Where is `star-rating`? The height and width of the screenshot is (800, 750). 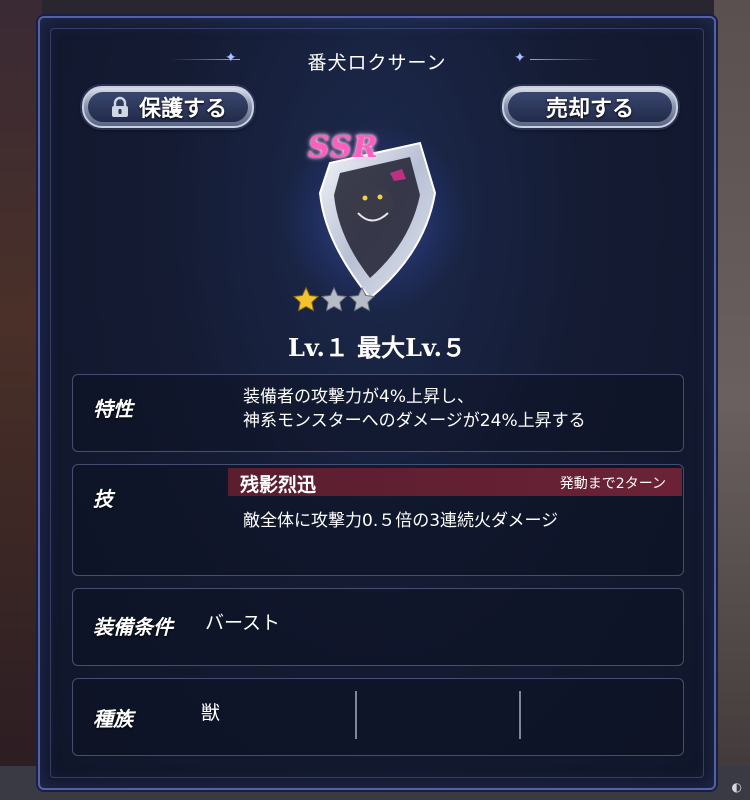
star-rating is located at coordinates (334, 300).